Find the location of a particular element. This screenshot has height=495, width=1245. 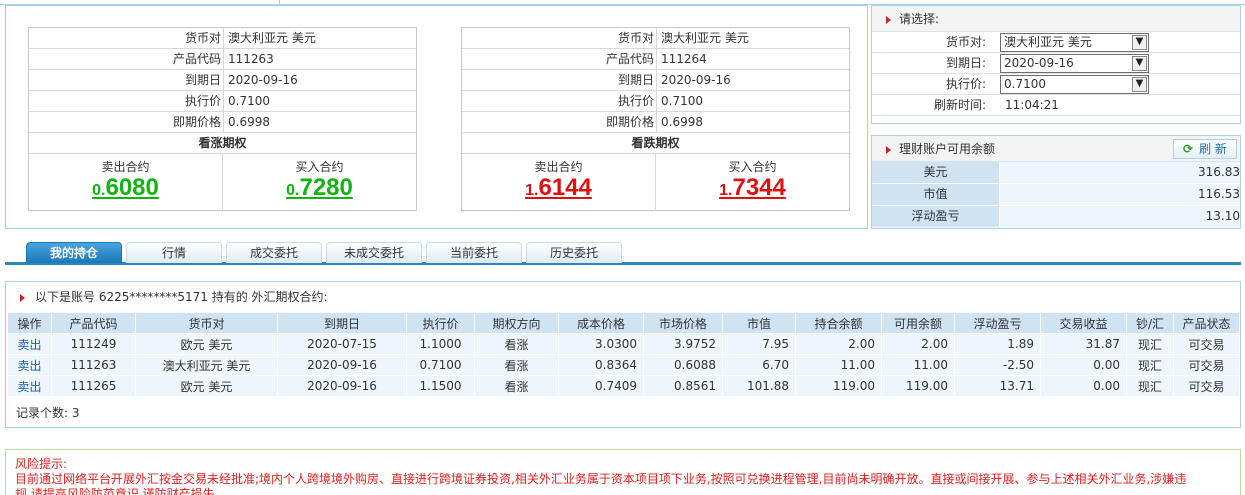

cell-hold: 2.00 is located at coordinates (838, 344).